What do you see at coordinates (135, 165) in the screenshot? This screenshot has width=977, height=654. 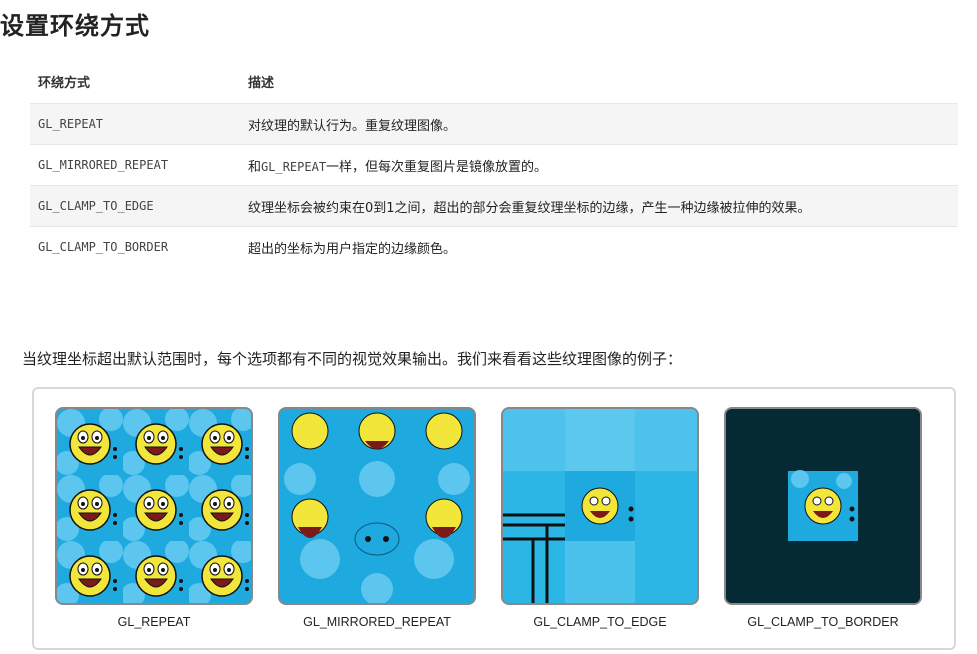 I see `wrap-mode-name: GL_MIRRORED_REPEAT` at bounding box center [135, 165].